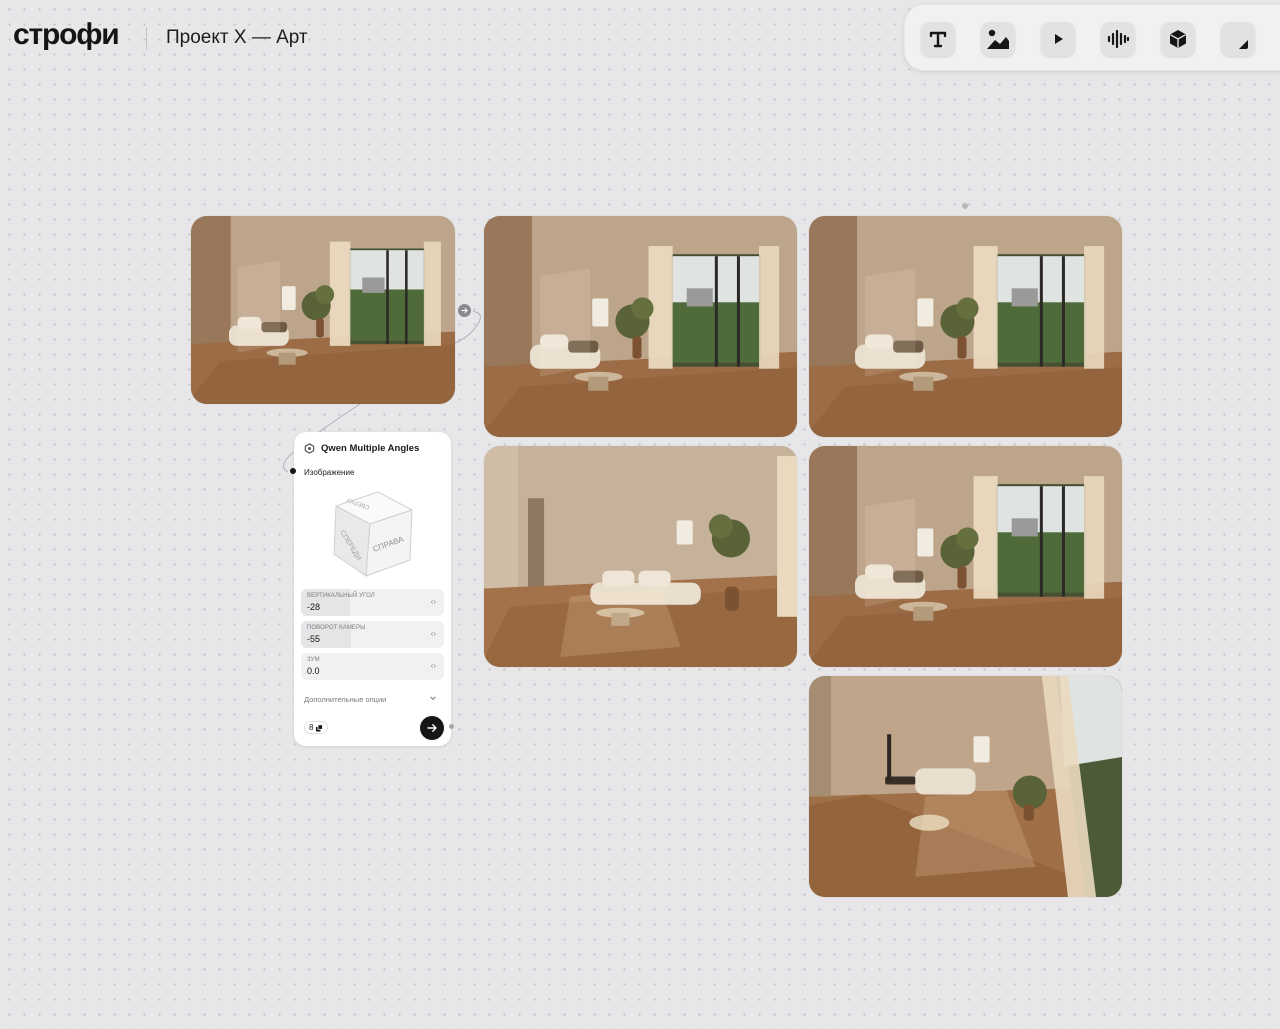 This screenshot has width=1280, height=1029. Describe the element at coordinates (965, 206) in the screenshot. I see `drag-handle` at that location.